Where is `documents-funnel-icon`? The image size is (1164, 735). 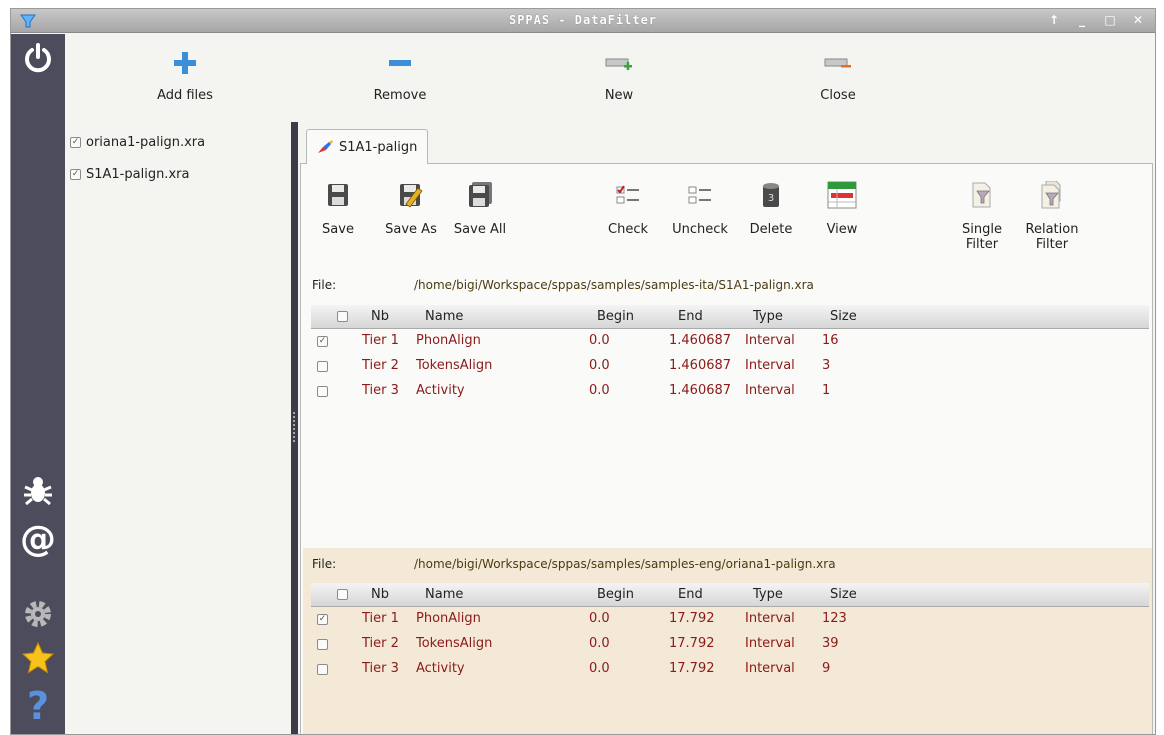
documents-funnel-icon is located at coordinates (1052, 195).